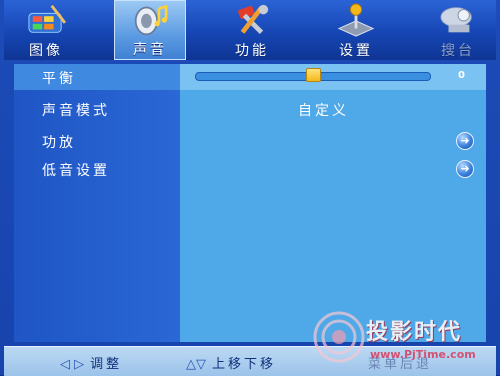  What do you see at coordinates (313, 75) in the screenshot?
I see `balance-slider-thumb` at bounding box center [313, 75].